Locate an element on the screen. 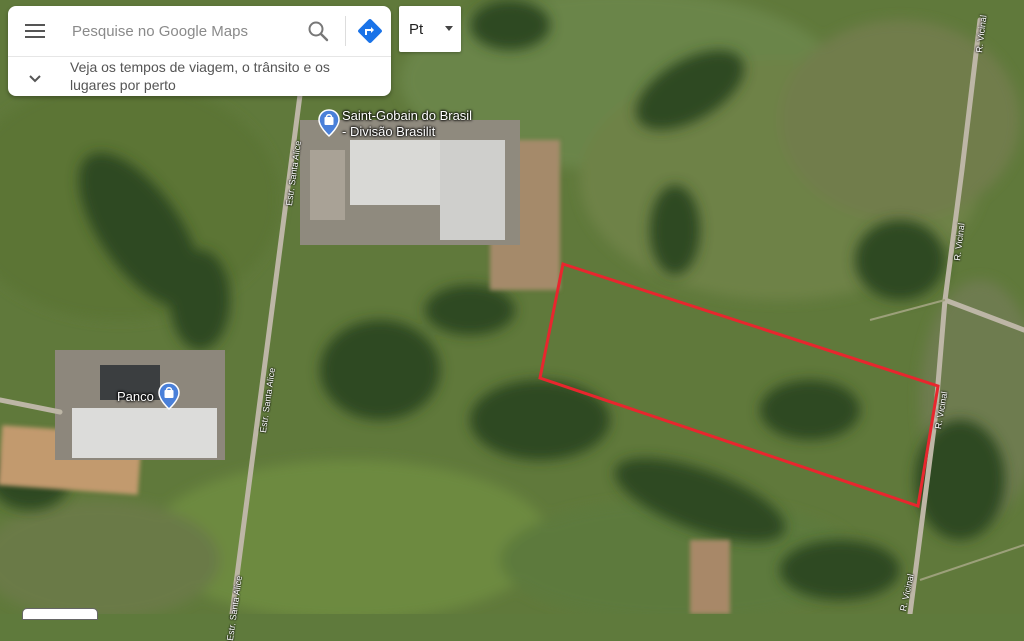  search-bar is located at coordinates (199, 30).